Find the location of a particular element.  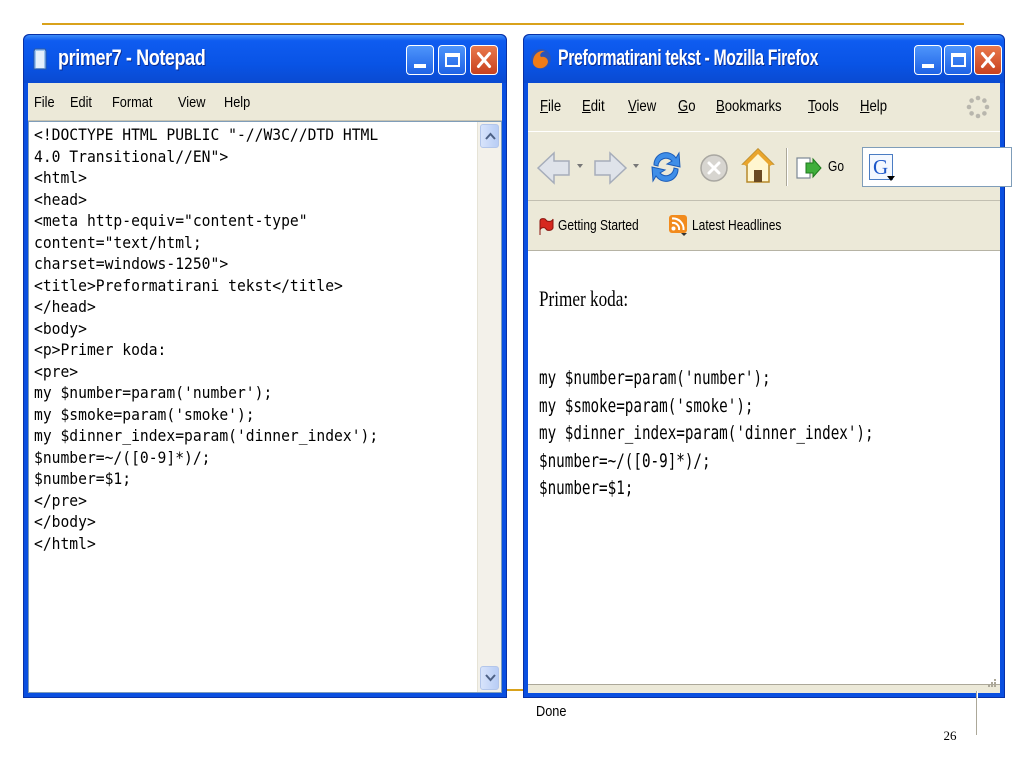

code-line: content="text/html; is located at coordinates (118, 242).